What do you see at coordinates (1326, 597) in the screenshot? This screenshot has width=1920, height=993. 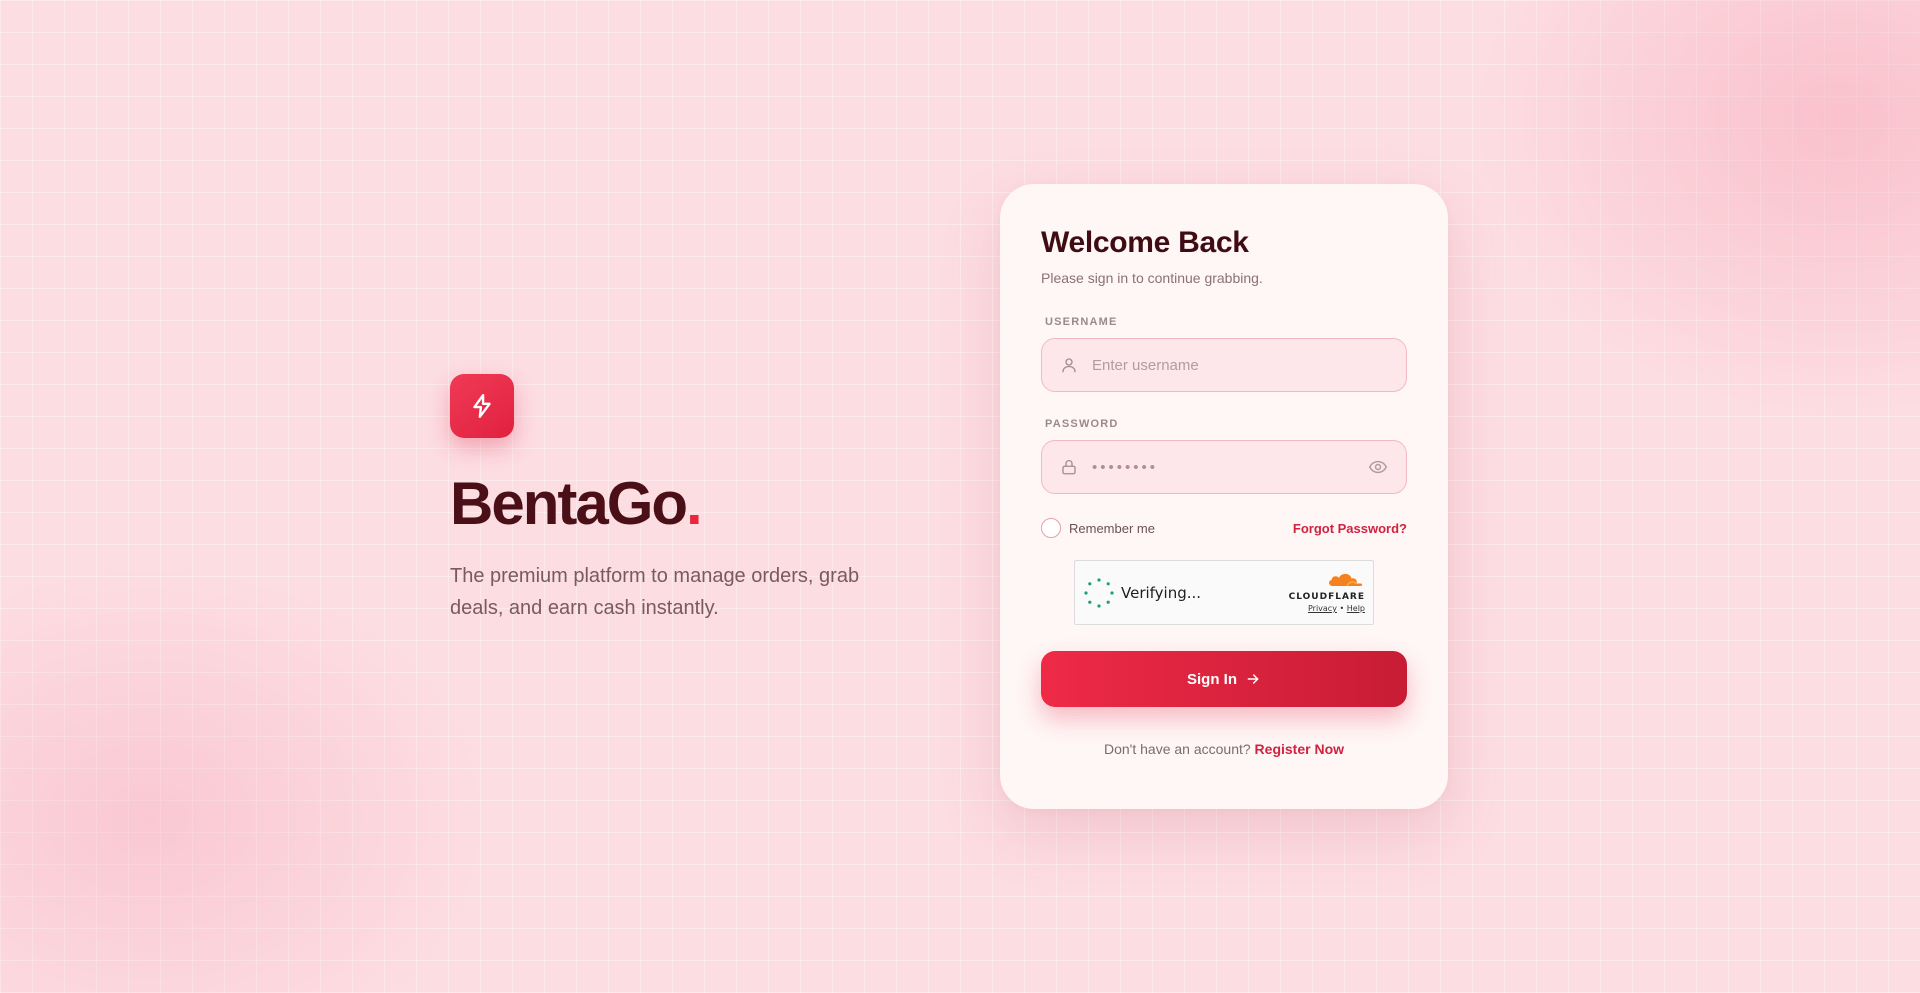 I see `cloudflare-wordmark: CLOUDFLARE` at bounding box center [1326, 597].